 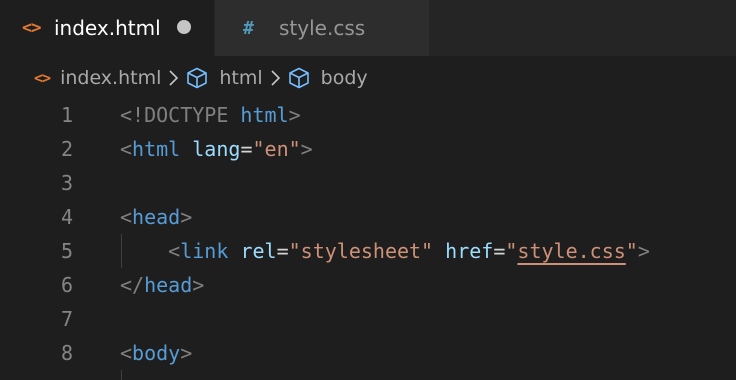 I want to click on code-token: "stylesheet", so click(x=361, y=251).